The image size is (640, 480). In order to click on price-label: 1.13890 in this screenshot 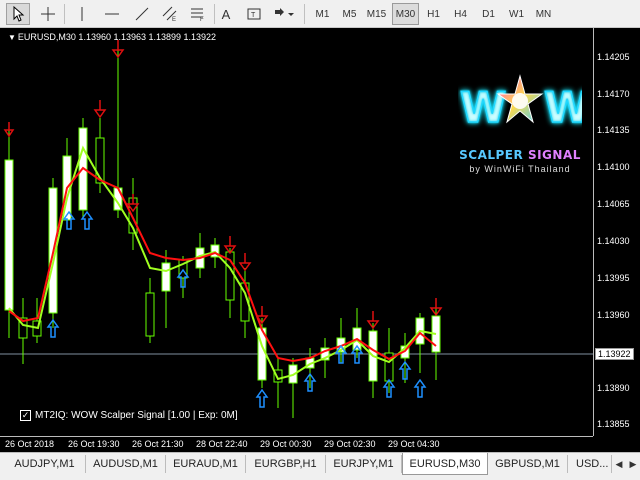, I will do `click(613, 388)`.